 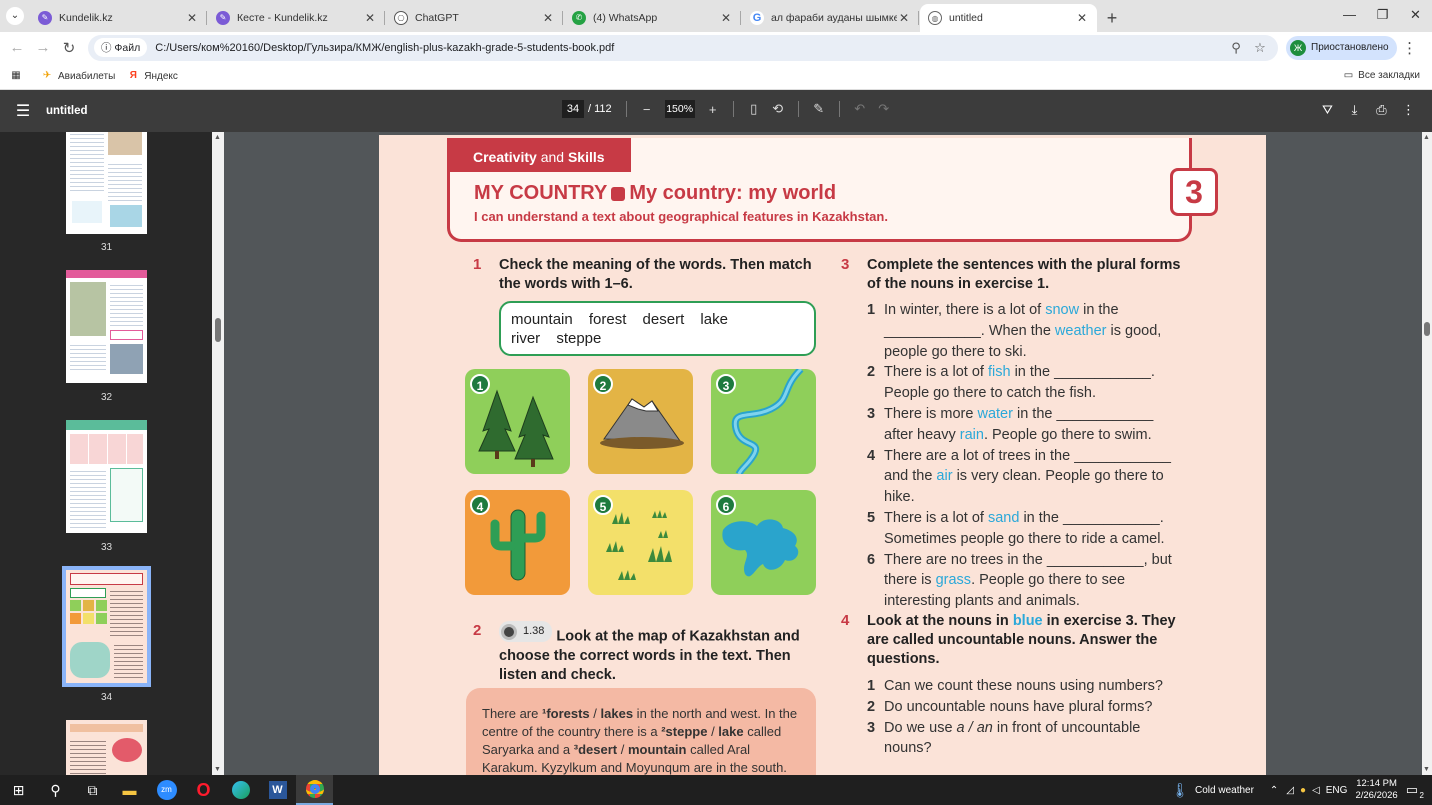 I want to click on download-icon: ⤓, so click(x=1354, y=110).